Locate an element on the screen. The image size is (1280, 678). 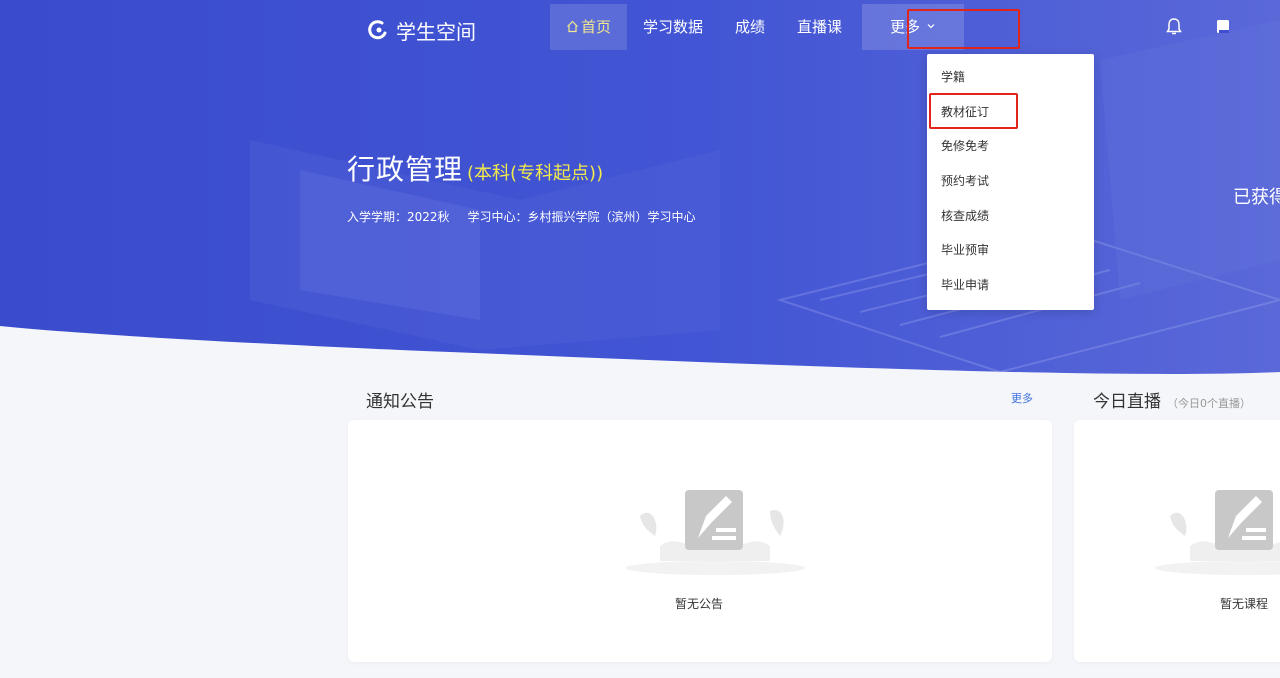
notices-empty-text: 暂无公告 is located at coordinates (699, 604).